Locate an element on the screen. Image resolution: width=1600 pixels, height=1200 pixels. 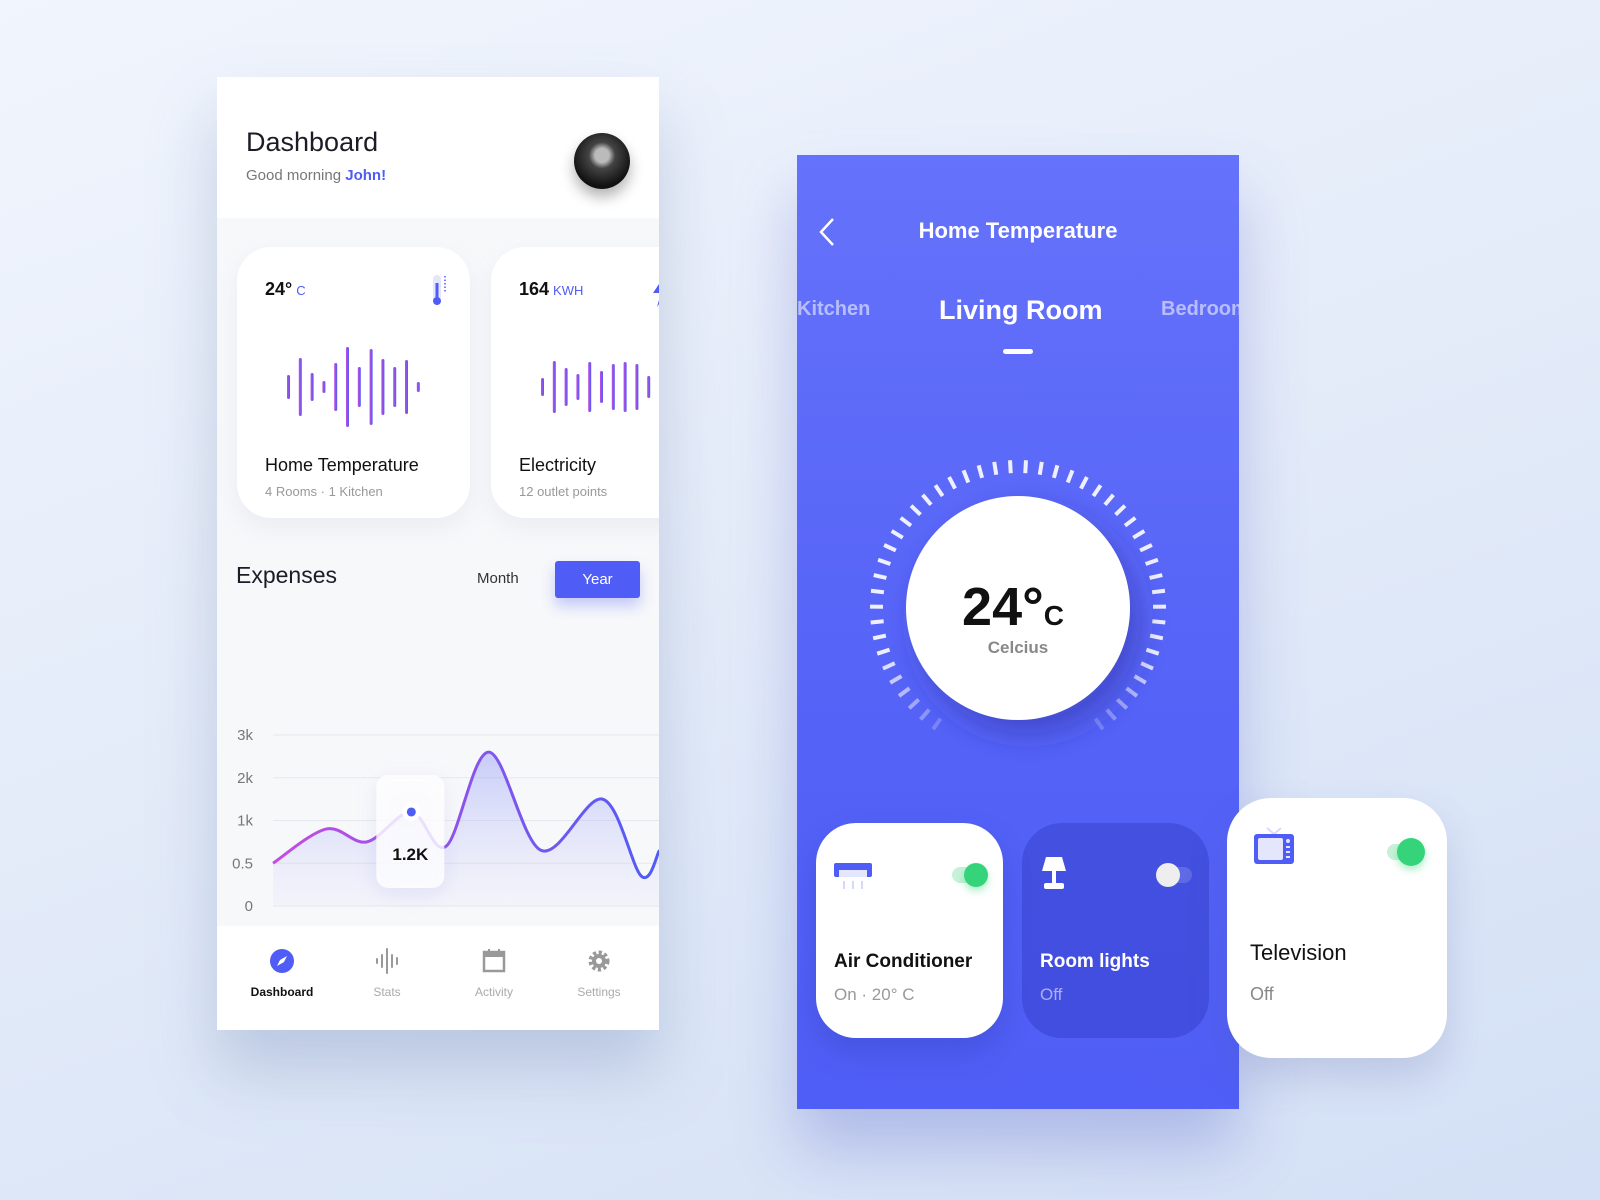
television-toggle is located at coordinates (1406, 852).